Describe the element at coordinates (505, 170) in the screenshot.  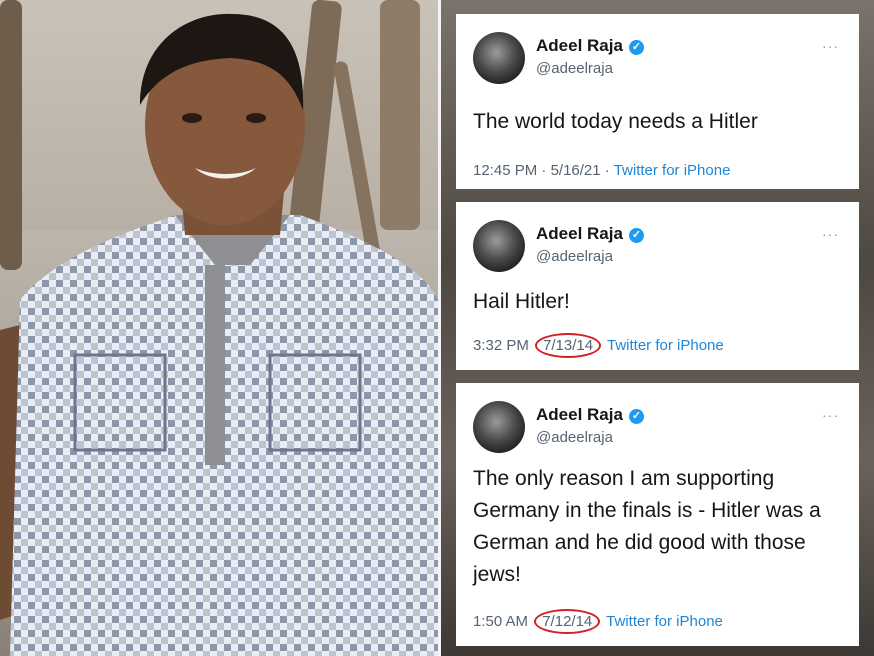
I see `tweet-time: 12:45 PM` at that location.